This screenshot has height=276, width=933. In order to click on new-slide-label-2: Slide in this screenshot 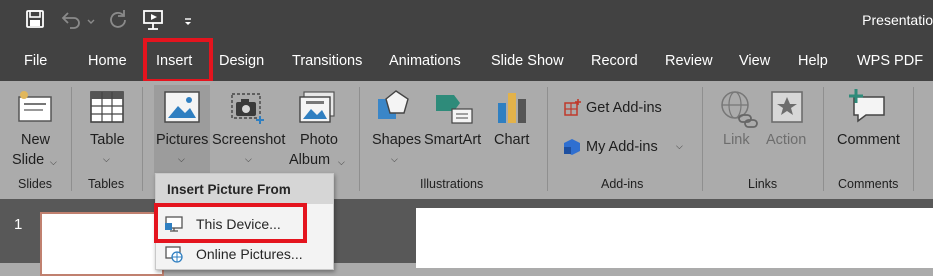, I will do `click(28, 160)`.